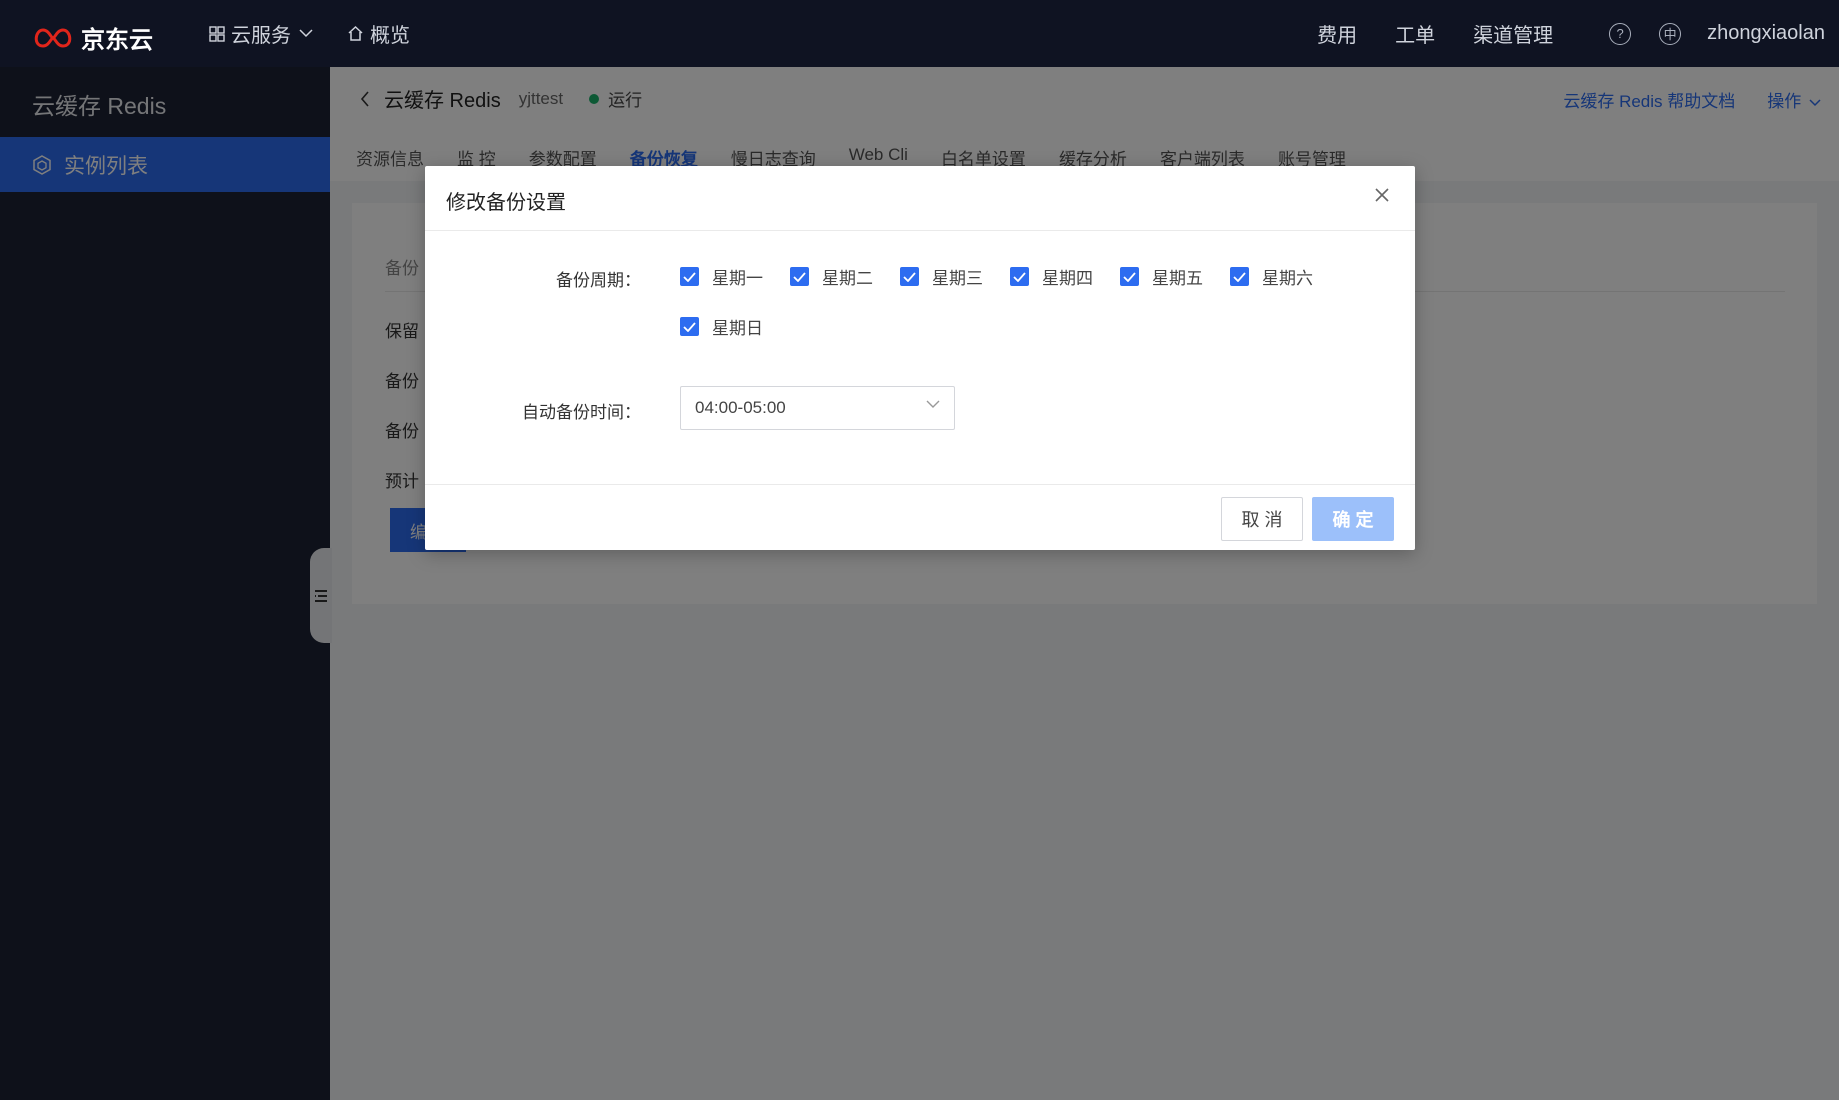  I want to click on channel-mgmt-link: 渠道管理, so click(1513, 33).